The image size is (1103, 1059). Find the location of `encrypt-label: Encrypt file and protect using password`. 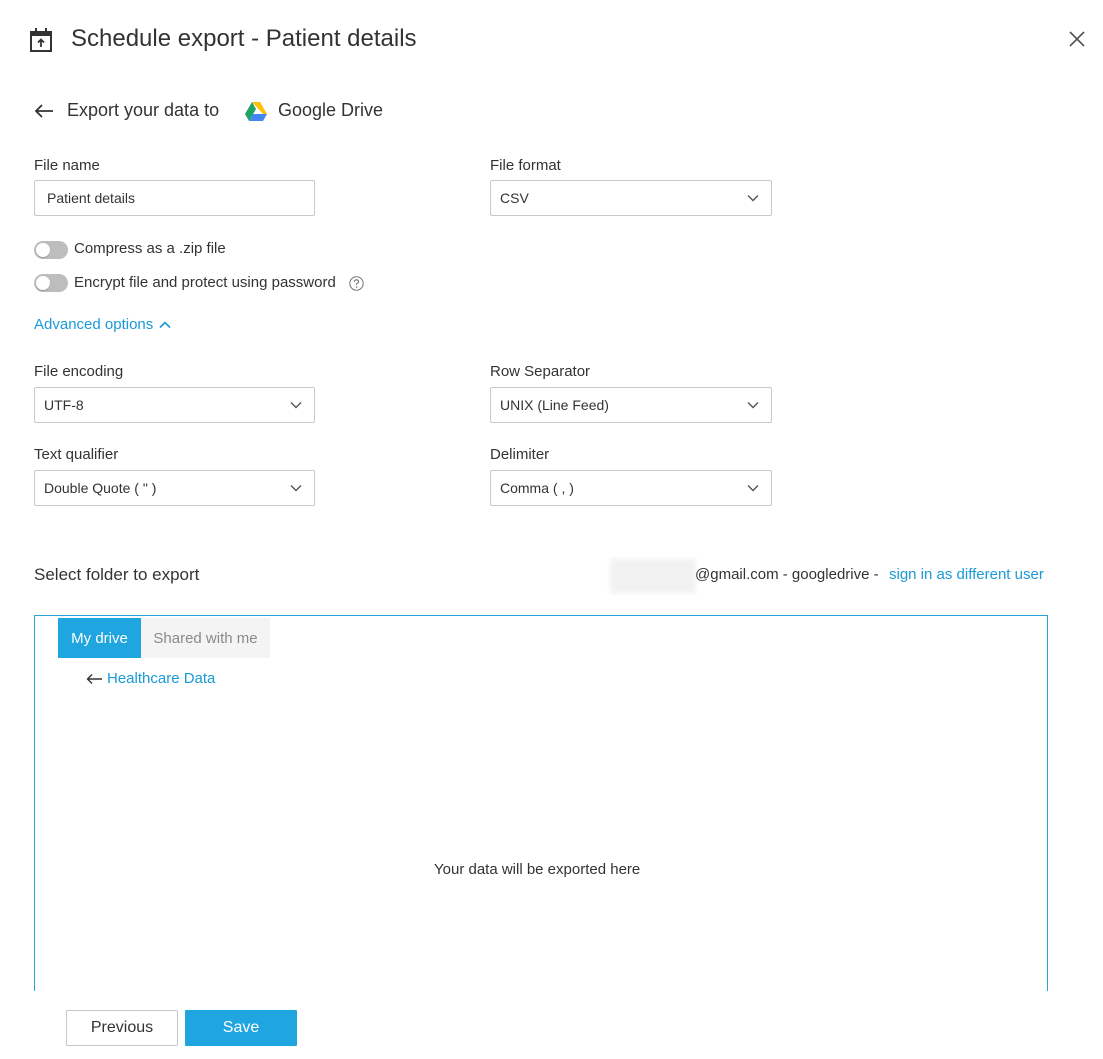

encrypt-label: Encrypt file and protect using password is located at coordinates (205, 282).